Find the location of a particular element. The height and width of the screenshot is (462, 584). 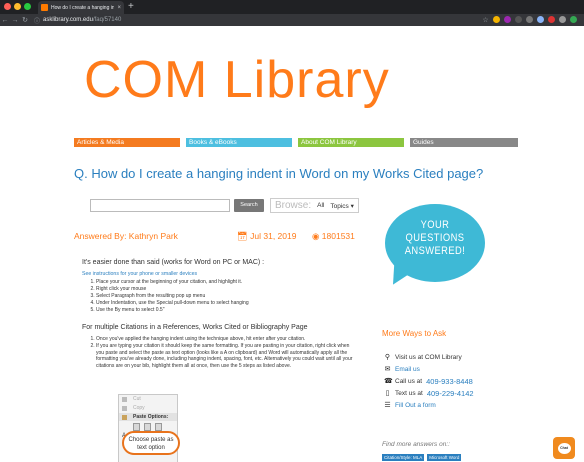

nav-articles-media: Articles & Media is located at coordinates (127, 142).